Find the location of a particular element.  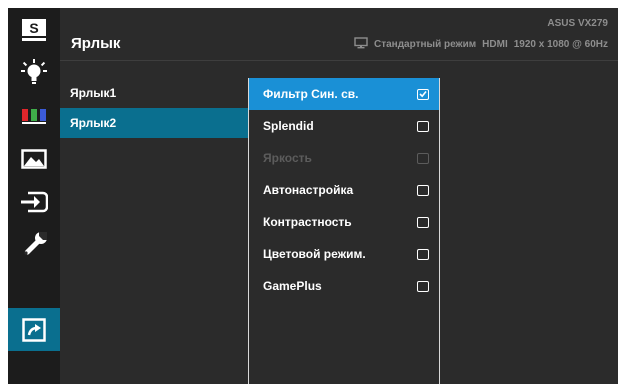

page-title: Ярлык is located at coordinates (96, 43).